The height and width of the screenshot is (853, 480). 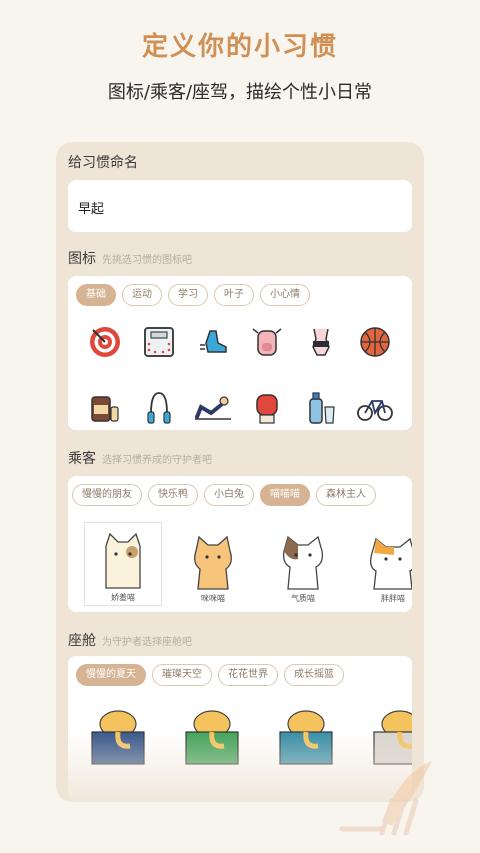 I want to click on basketball-icon, so click(x=375, y=342).